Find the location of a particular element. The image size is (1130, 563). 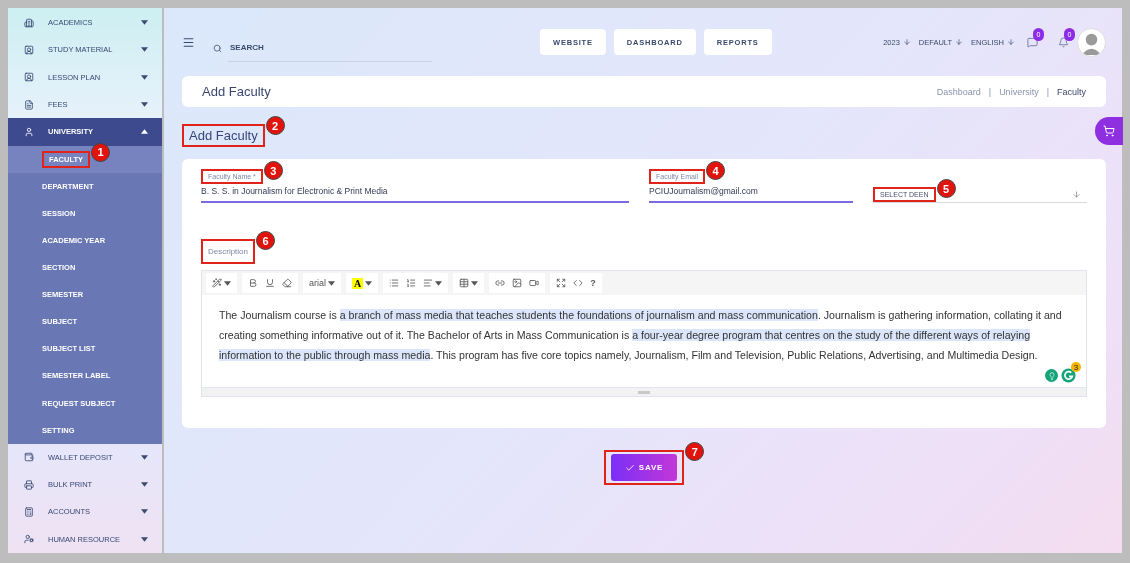

search-field: SEARCH is located at coordinates (330, 48).